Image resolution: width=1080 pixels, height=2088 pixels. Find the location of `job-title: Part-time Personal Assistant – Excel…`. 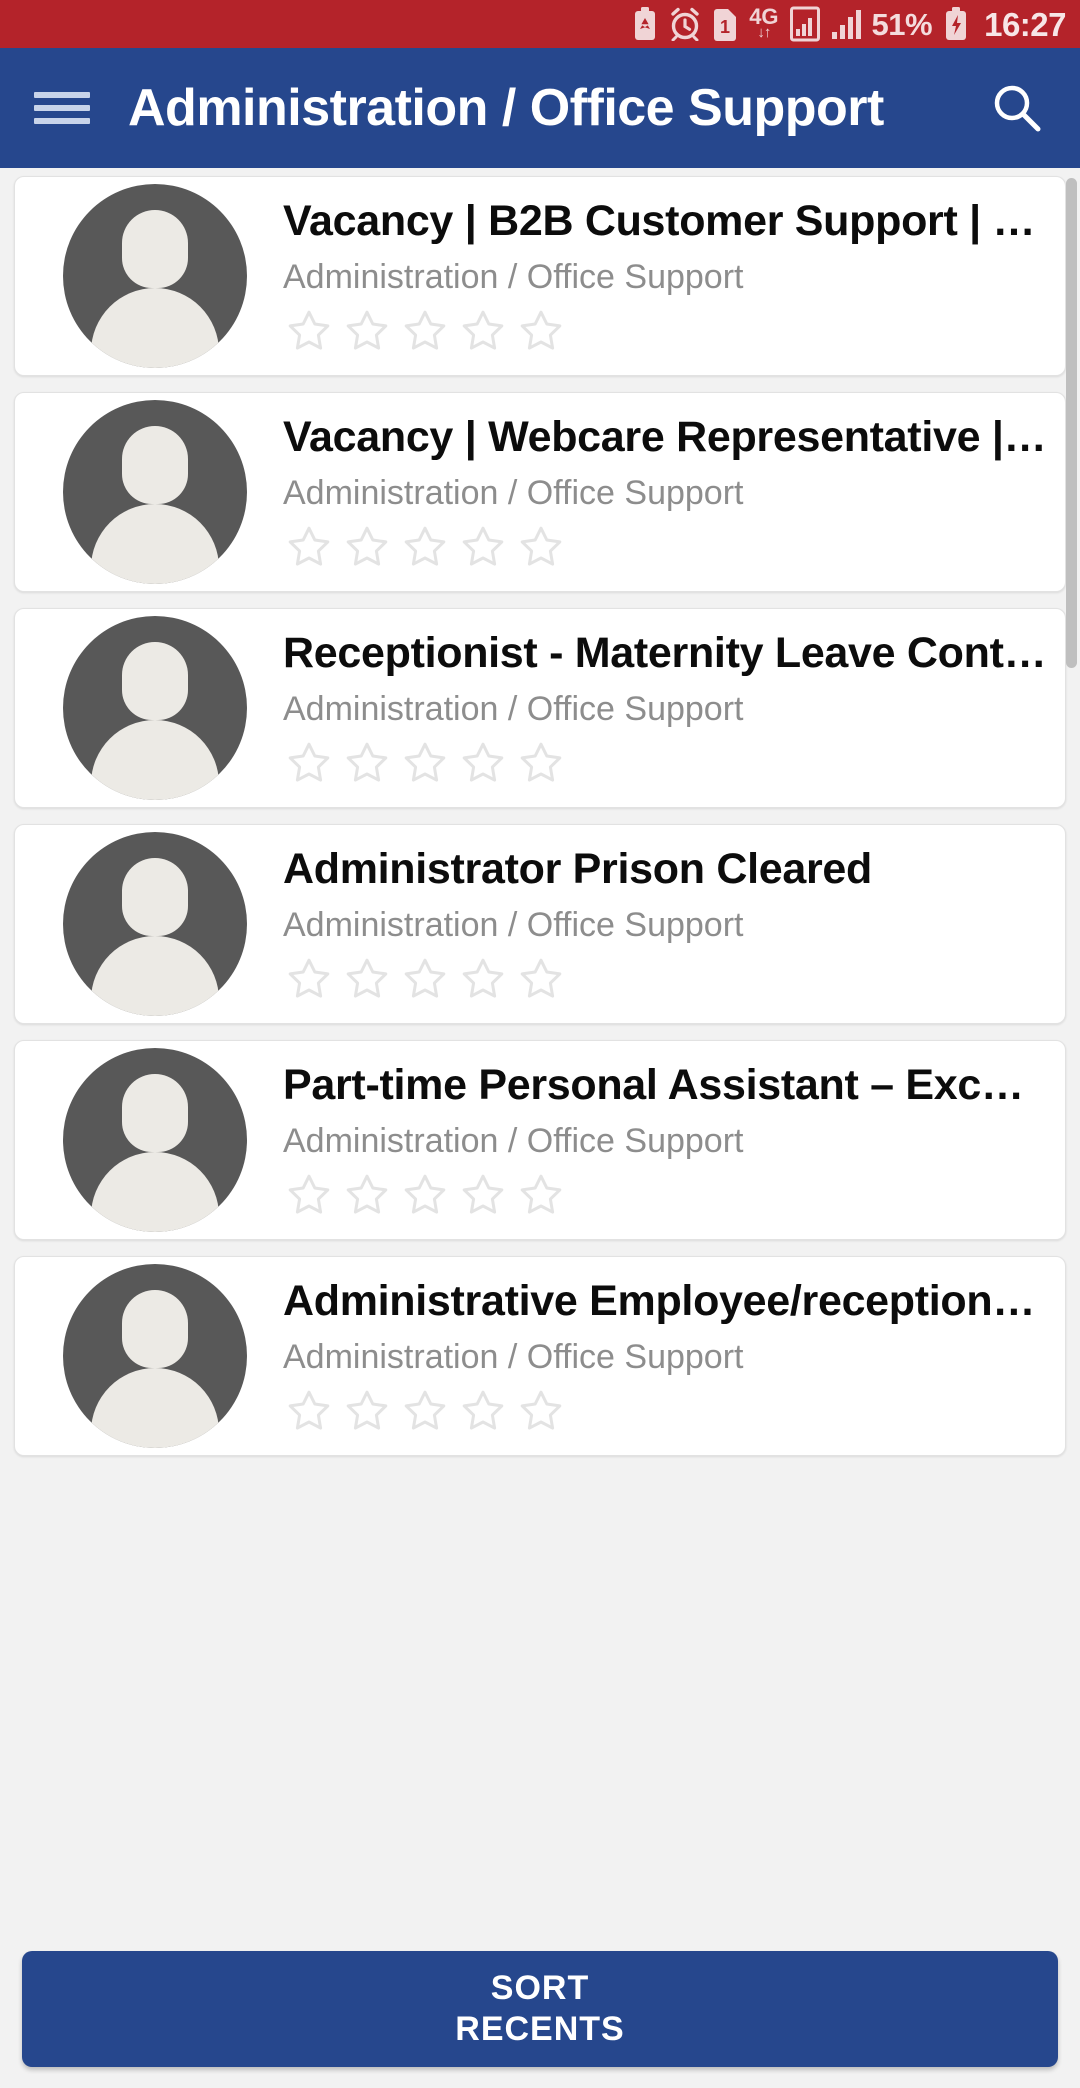

job-title: Part-time Personal Assistant – Excel… is located at coordinates (665, 1084).